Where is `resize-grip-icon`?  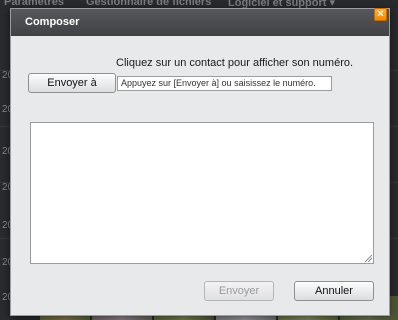
resize-grip-icon is located at coordinates (368, 258).